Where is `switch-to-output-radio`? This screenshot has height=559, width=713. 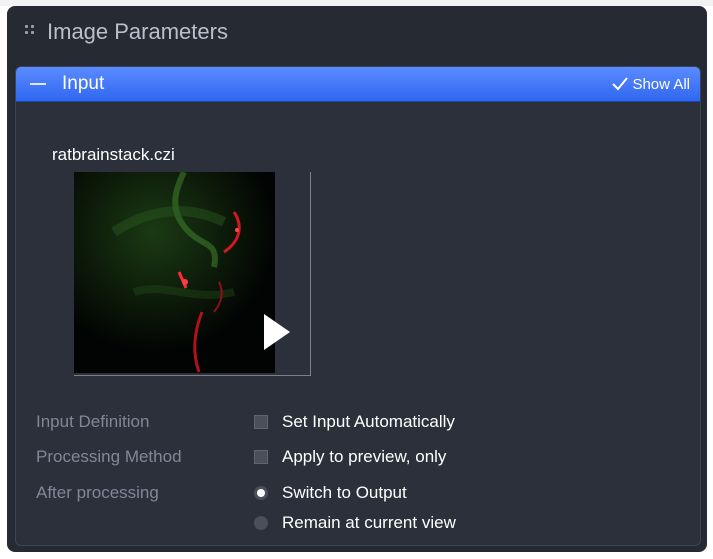
switch-to-output-radio is located at coordinates (261, 493).